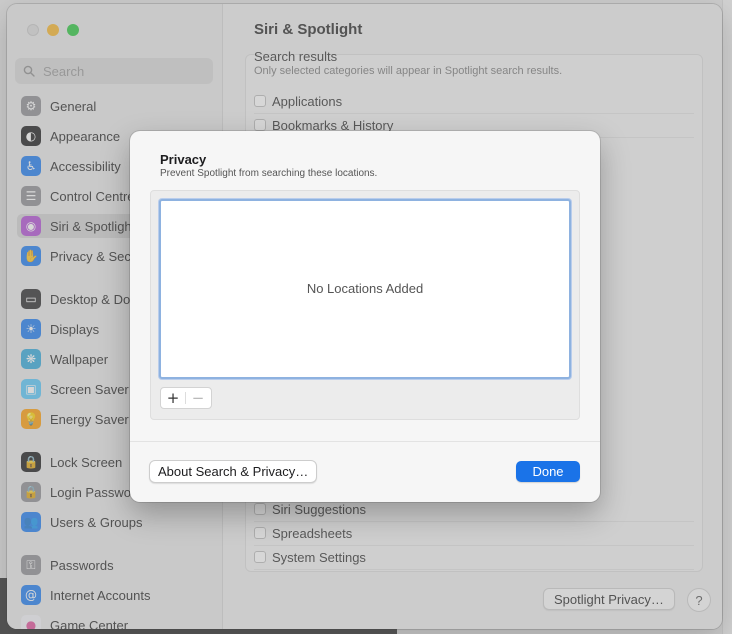  Describe the element at coordinates (183, 159) in the screenshot. I see `sheet-title: Privacy` at that location.